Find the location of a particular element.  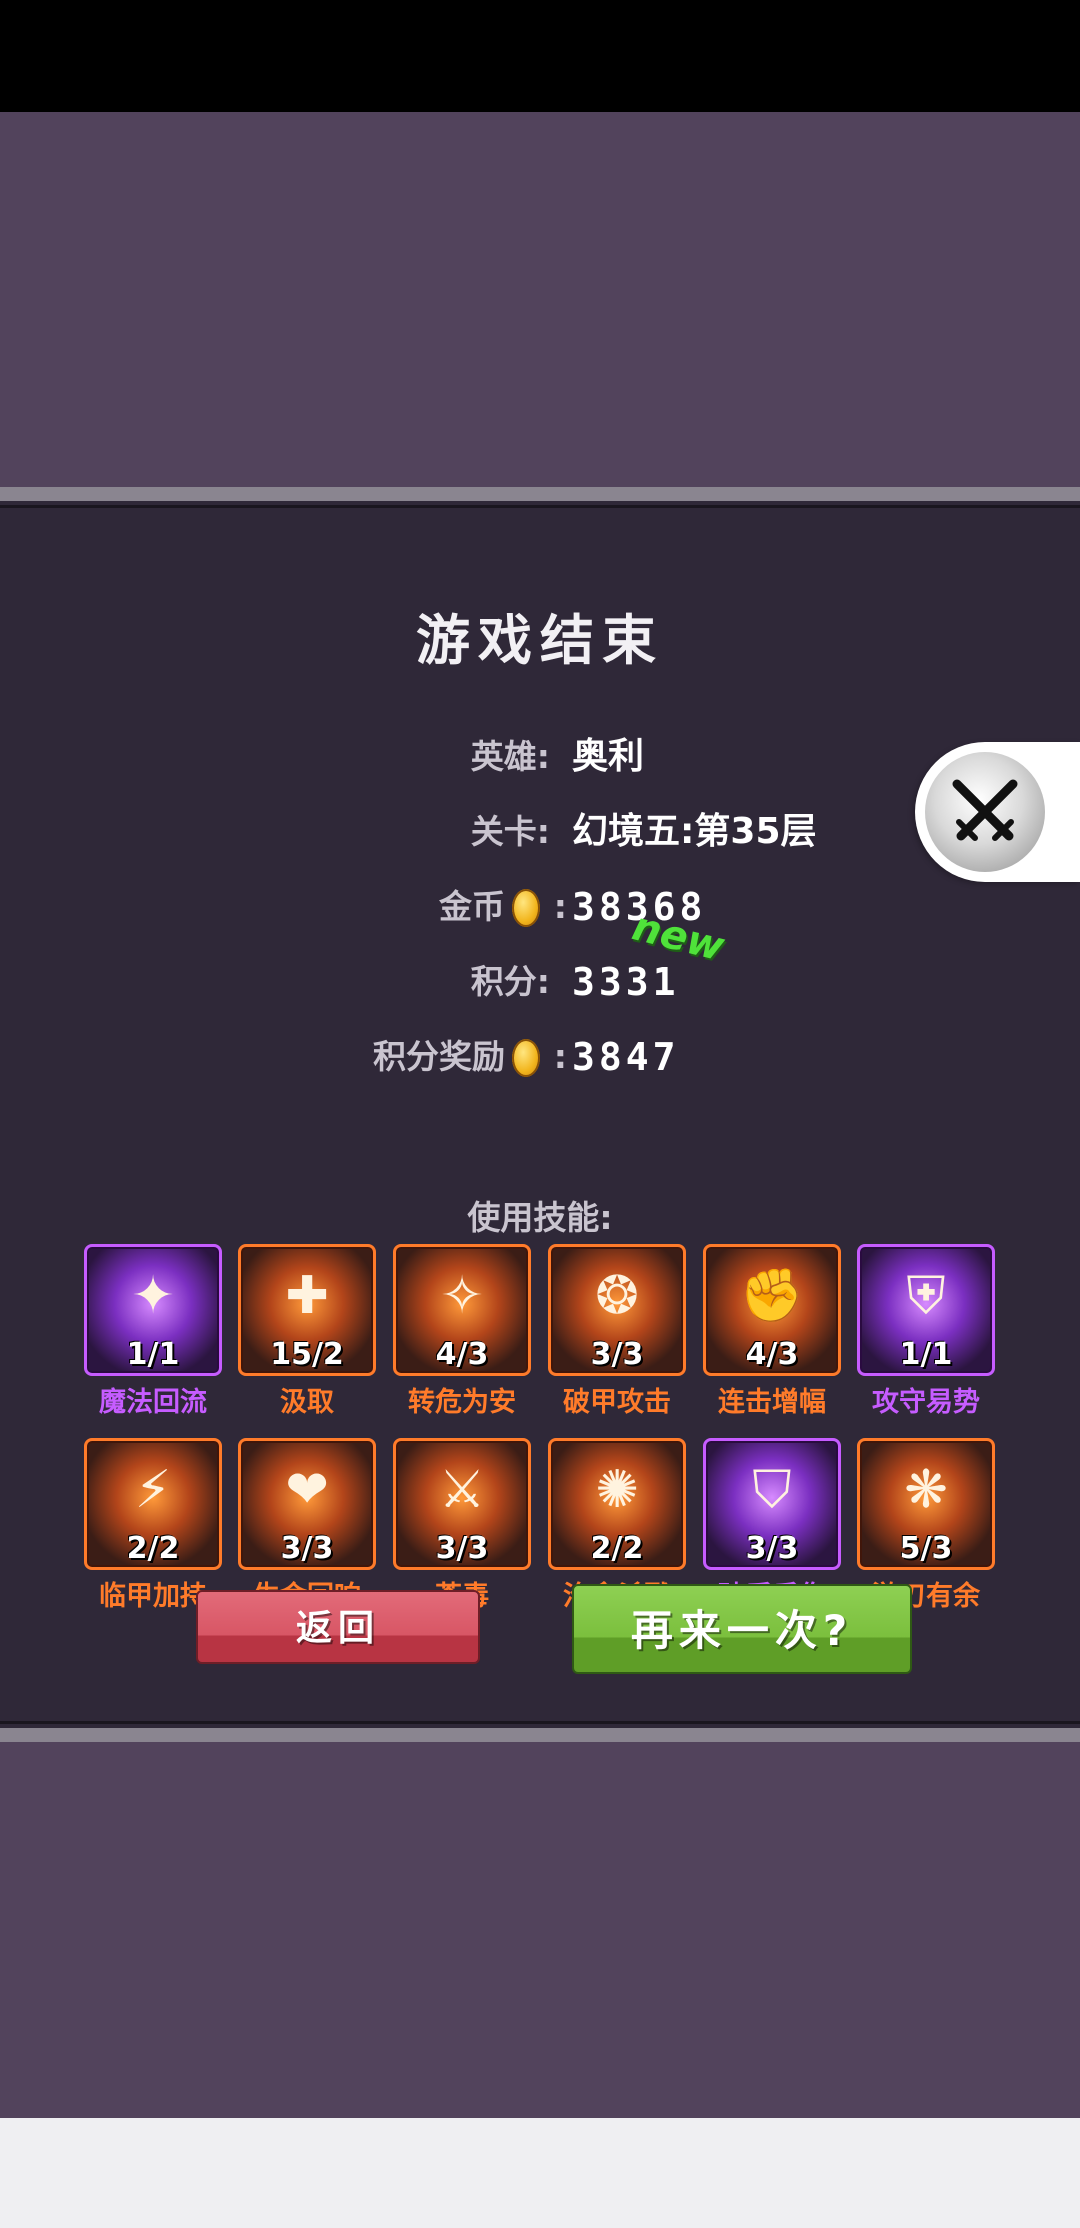

skill-slot: ✚ 15/2 汲取 is located at coordinates (307, 1331).